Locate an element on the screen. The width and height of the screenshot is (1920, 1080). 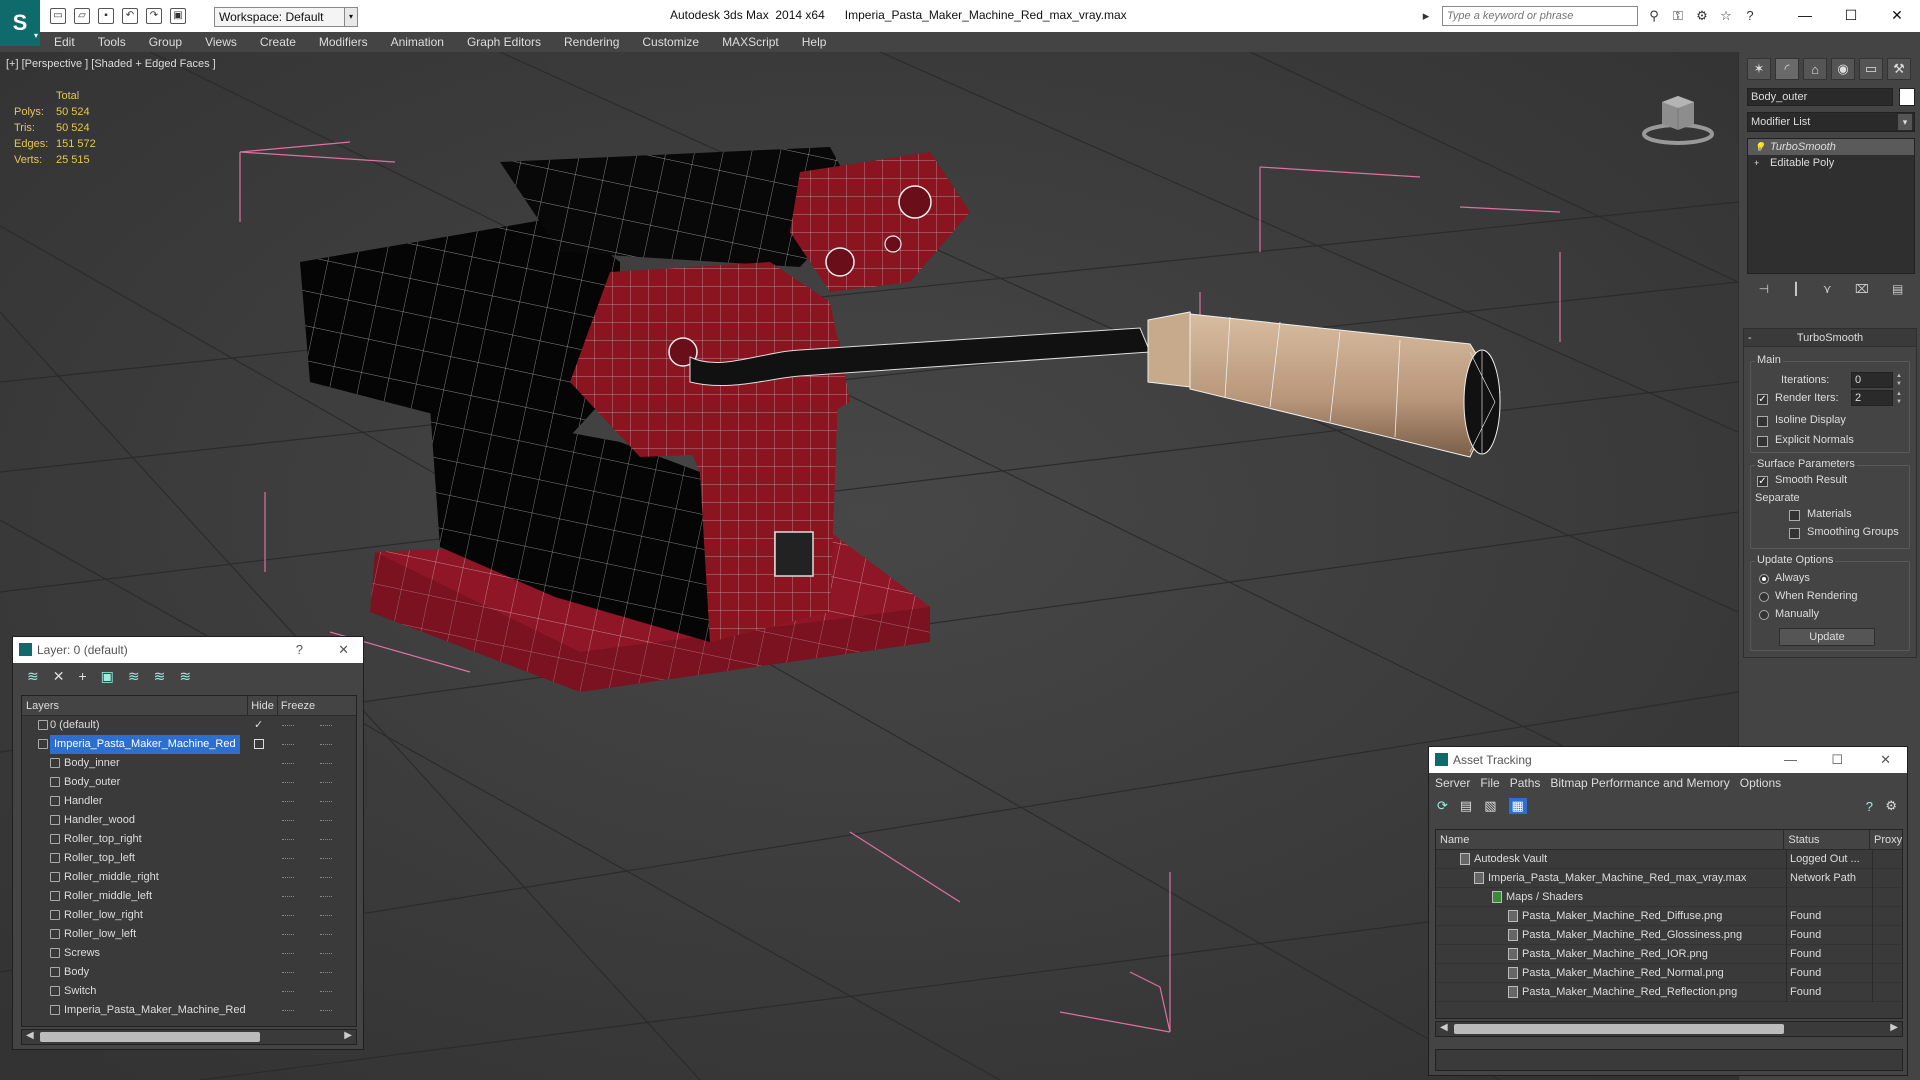
layer-row: Screws is located at coordinates (189, 953).